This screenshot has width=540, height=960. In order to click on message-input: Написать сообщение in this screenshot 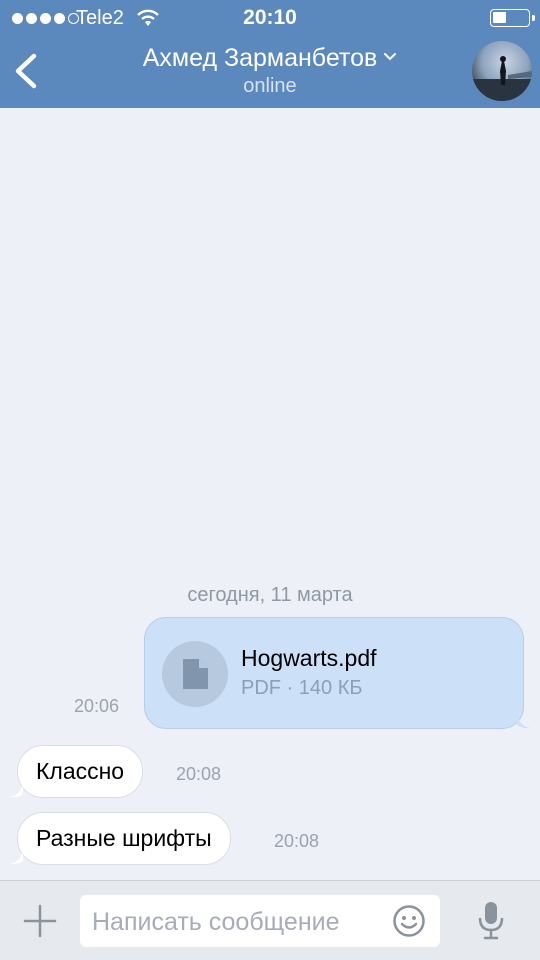, I will do `click(260, 921)`.